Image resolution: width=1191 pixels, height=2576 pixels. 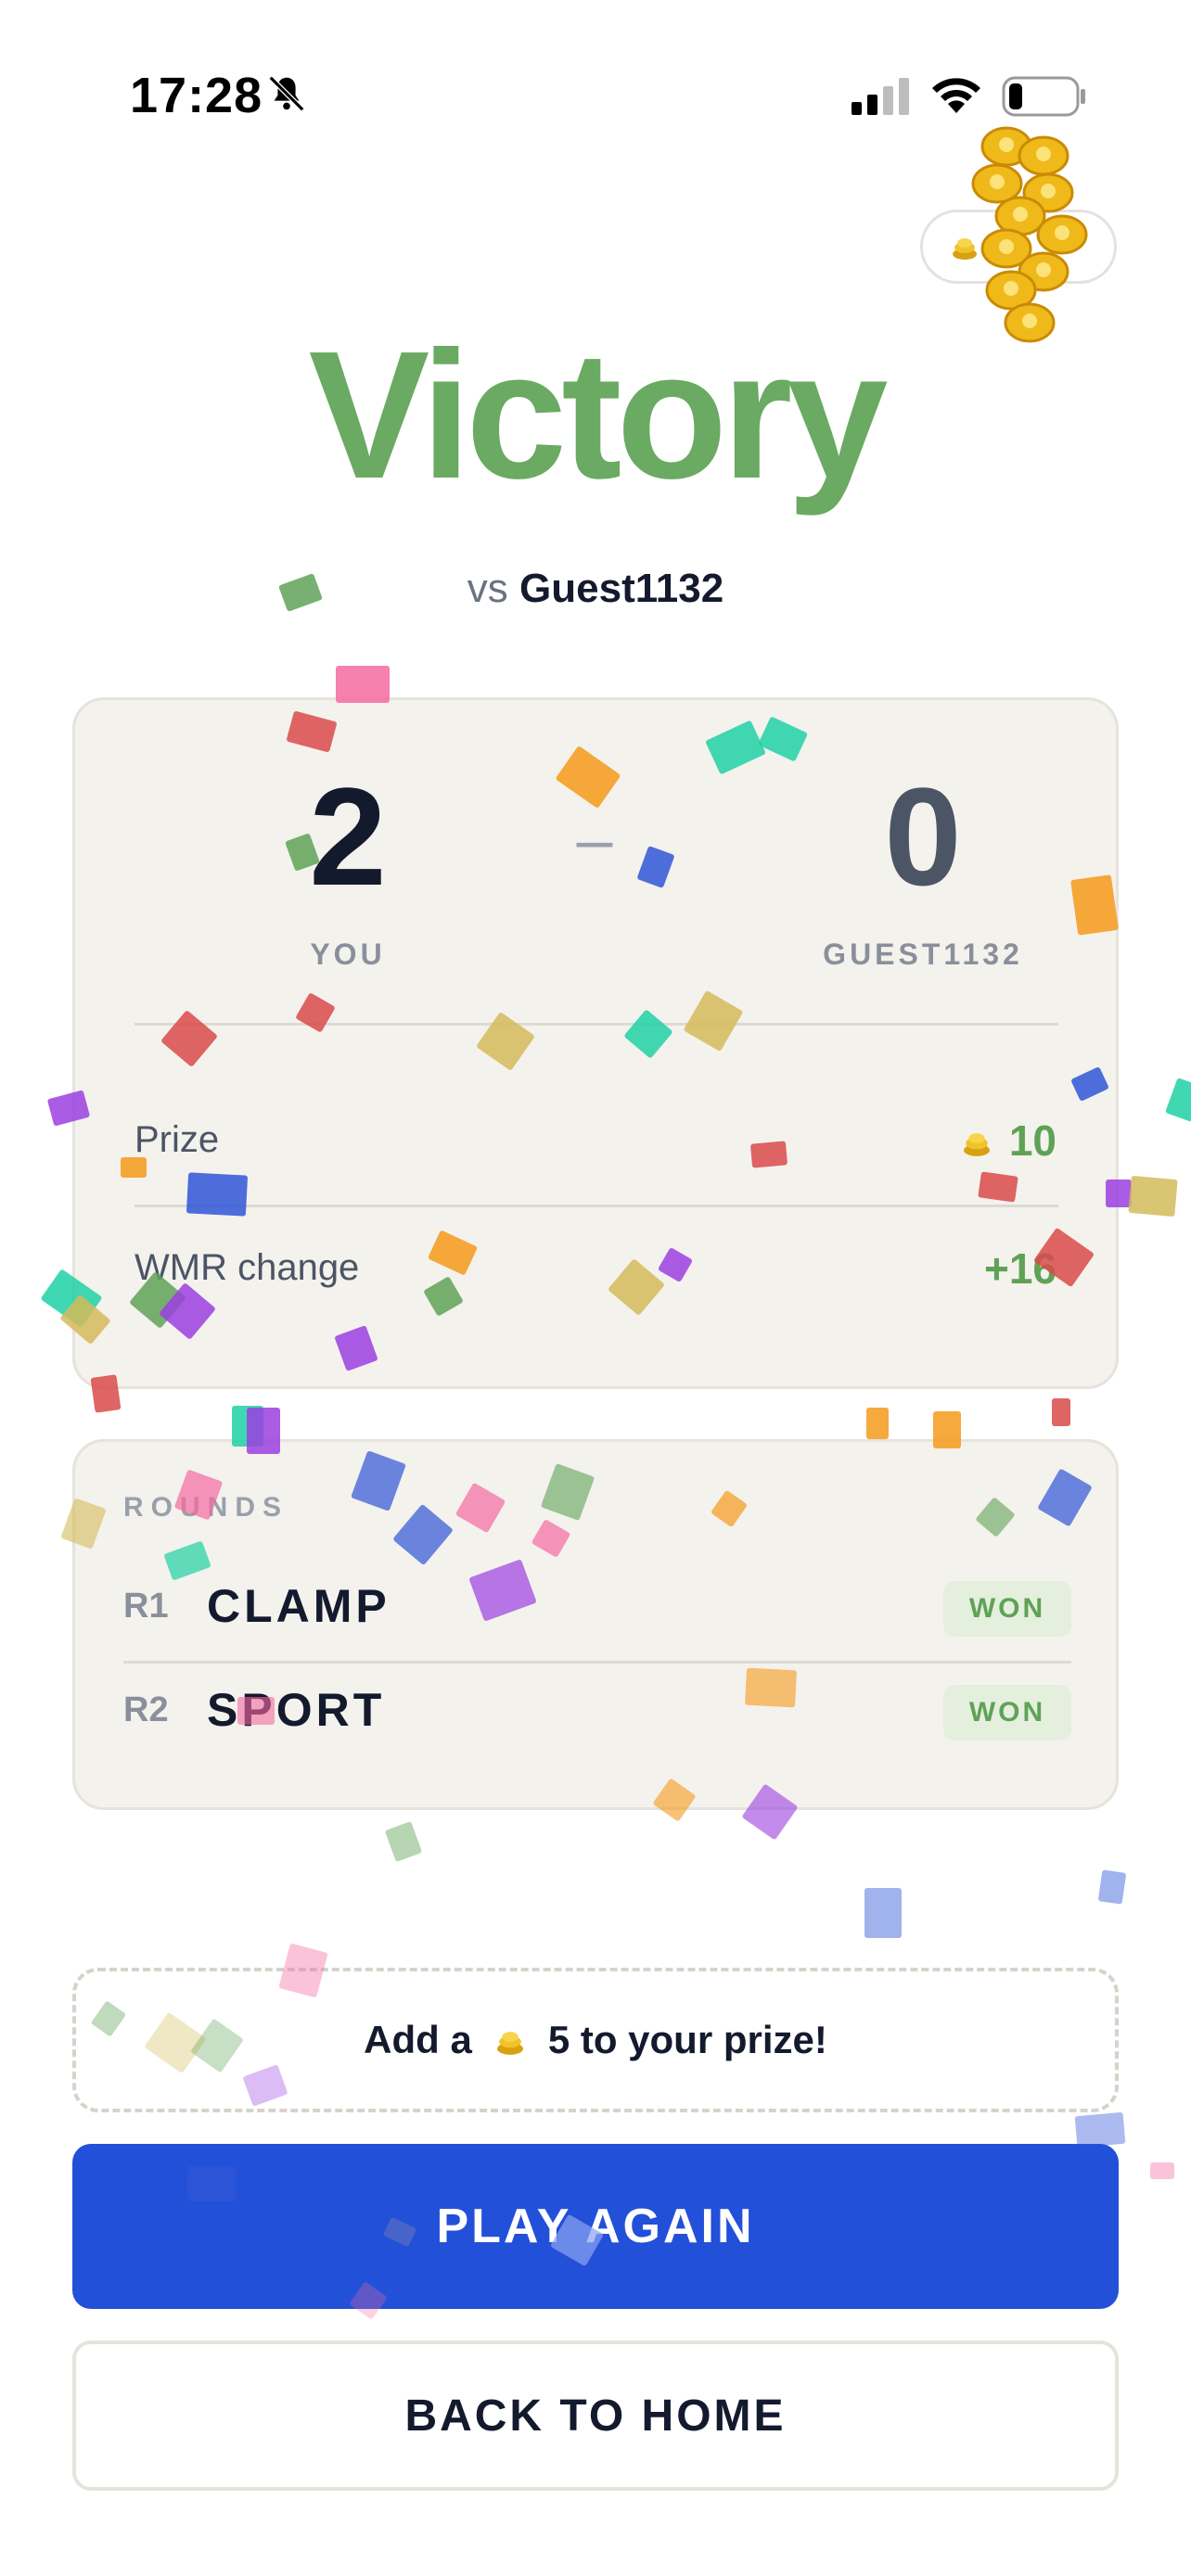 I want to click on rounds-card: ROUNDS R1 CLAMP WON R2 SPORT WON, so click(x=595, y=1625).